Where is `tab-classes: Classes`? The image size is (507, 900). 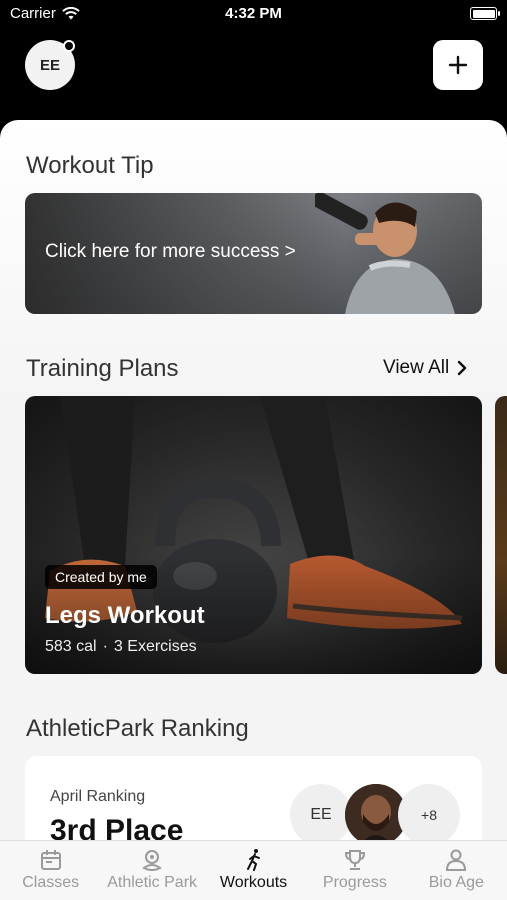
tab-classes: Classes is located at coordinates (50, 870).